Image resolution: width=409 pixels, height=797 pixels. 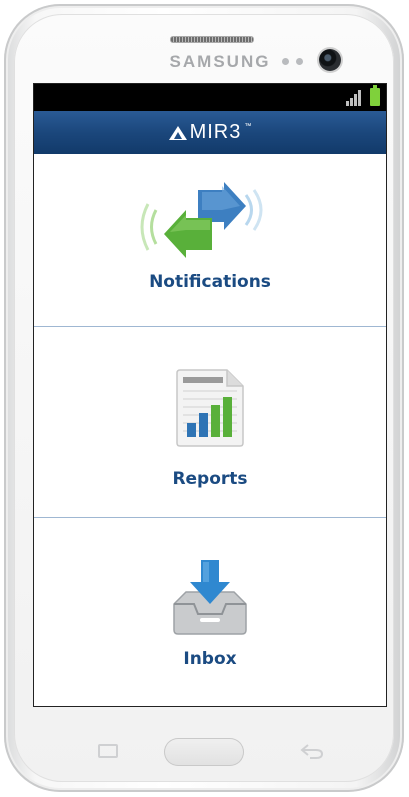 I want to click on inbox-label: Inbox, so click(x=210, y=659).